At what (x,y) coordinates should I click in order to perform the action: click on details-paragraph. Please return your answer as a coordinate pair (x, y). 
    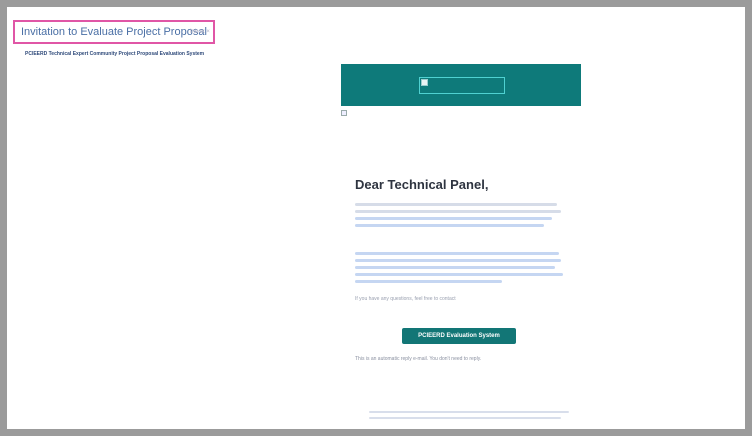
    Looking at the image, I should click on (460, 269).